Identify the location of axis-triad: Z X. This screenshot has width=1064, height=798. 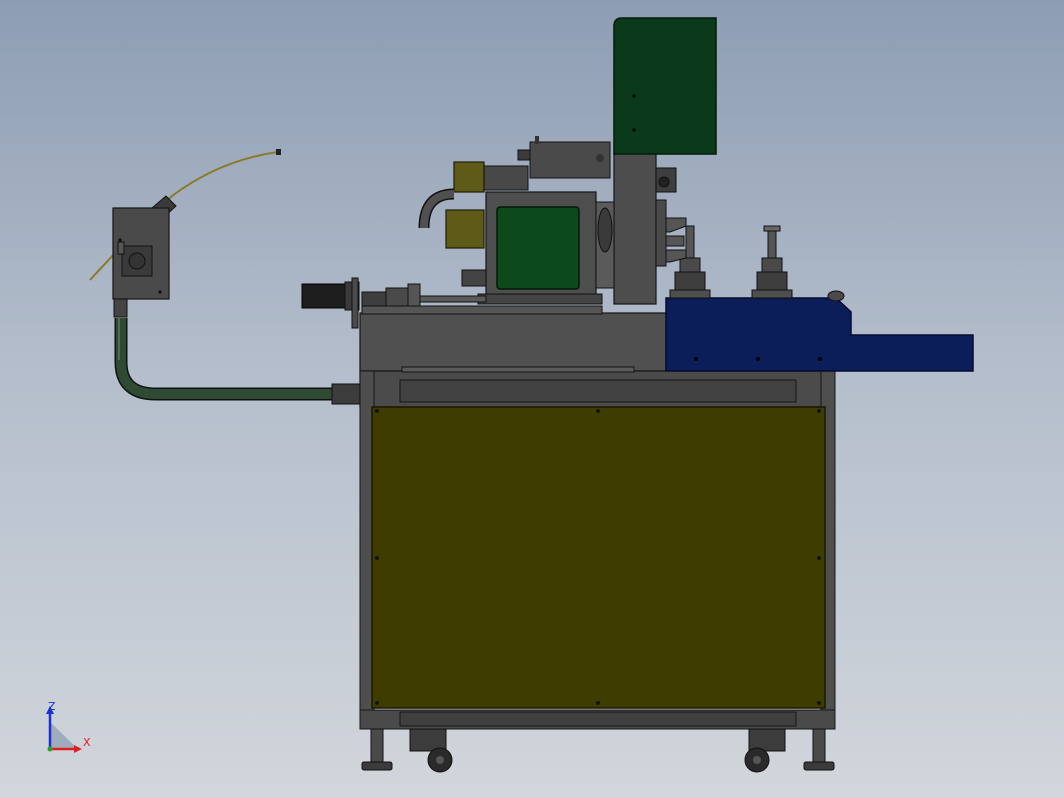
(68, 726).